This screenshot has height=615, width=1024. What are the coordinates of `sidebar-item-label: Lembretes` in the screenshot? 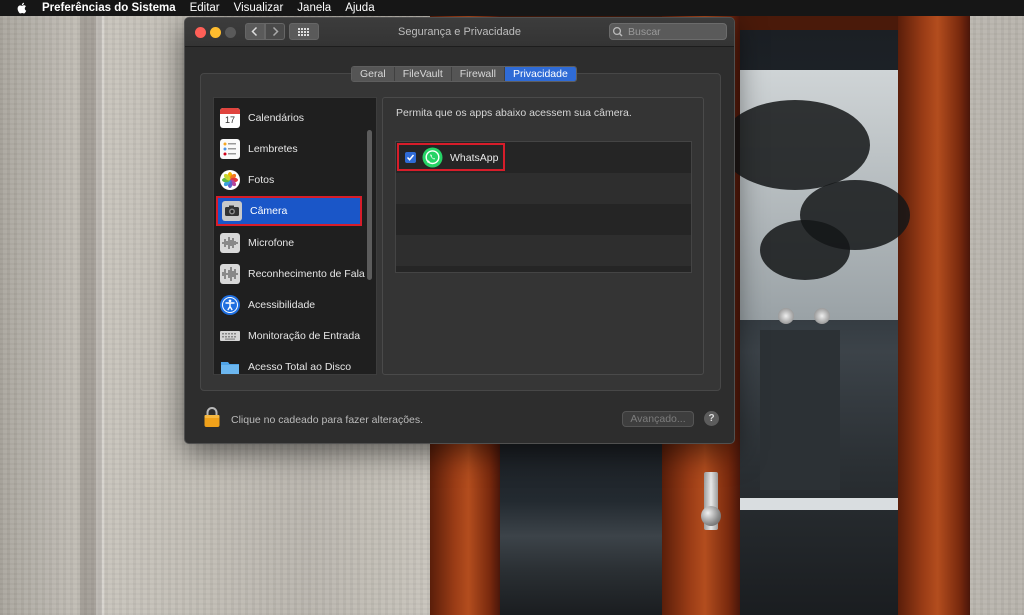 It's located at (273, 149).